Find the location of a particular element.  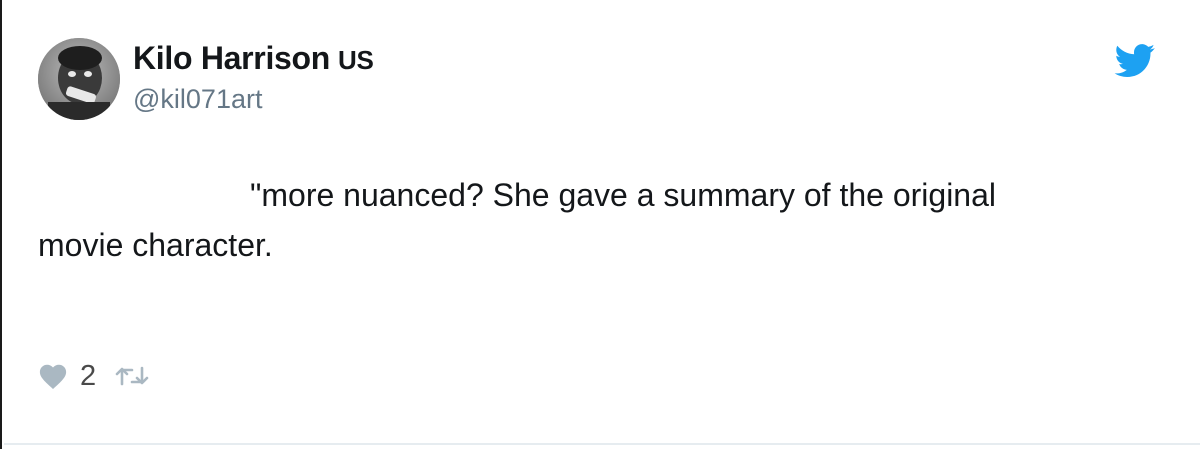

tweet-text-line-2: movie character. is located at coordinates (155, 245).